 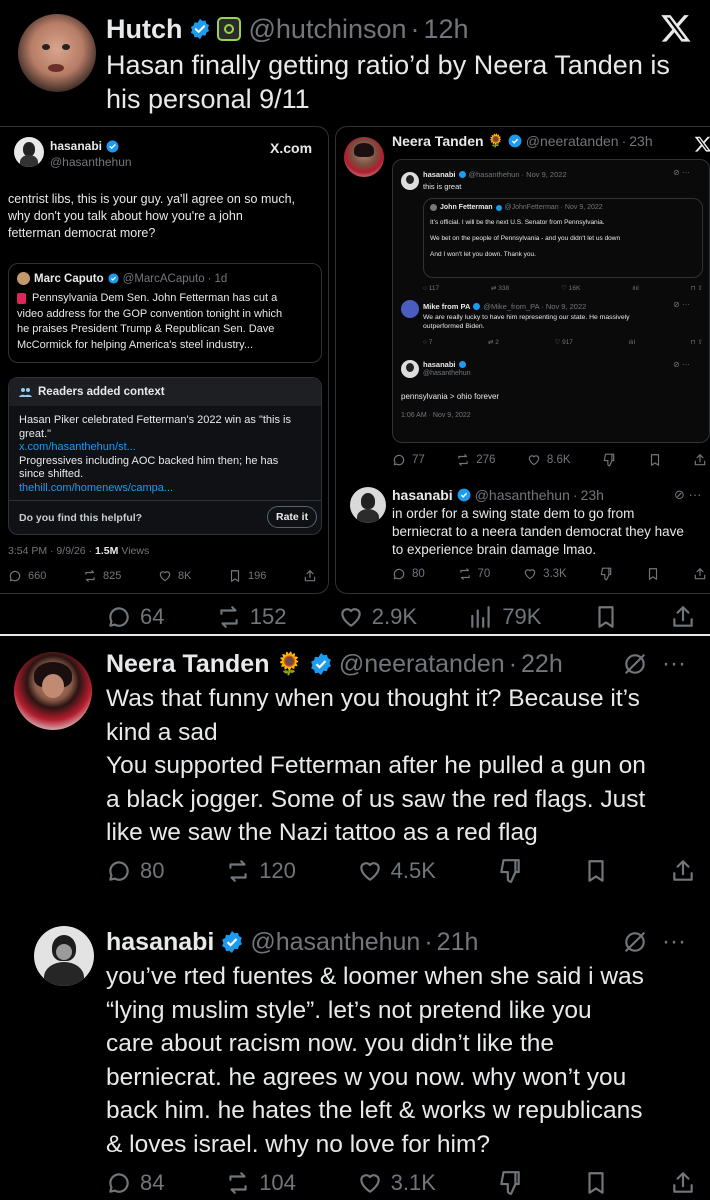 What do you see at coordinates (152, 870) in the screenshot?
I see `reply-count: 80` at bounding box center [152, 870].